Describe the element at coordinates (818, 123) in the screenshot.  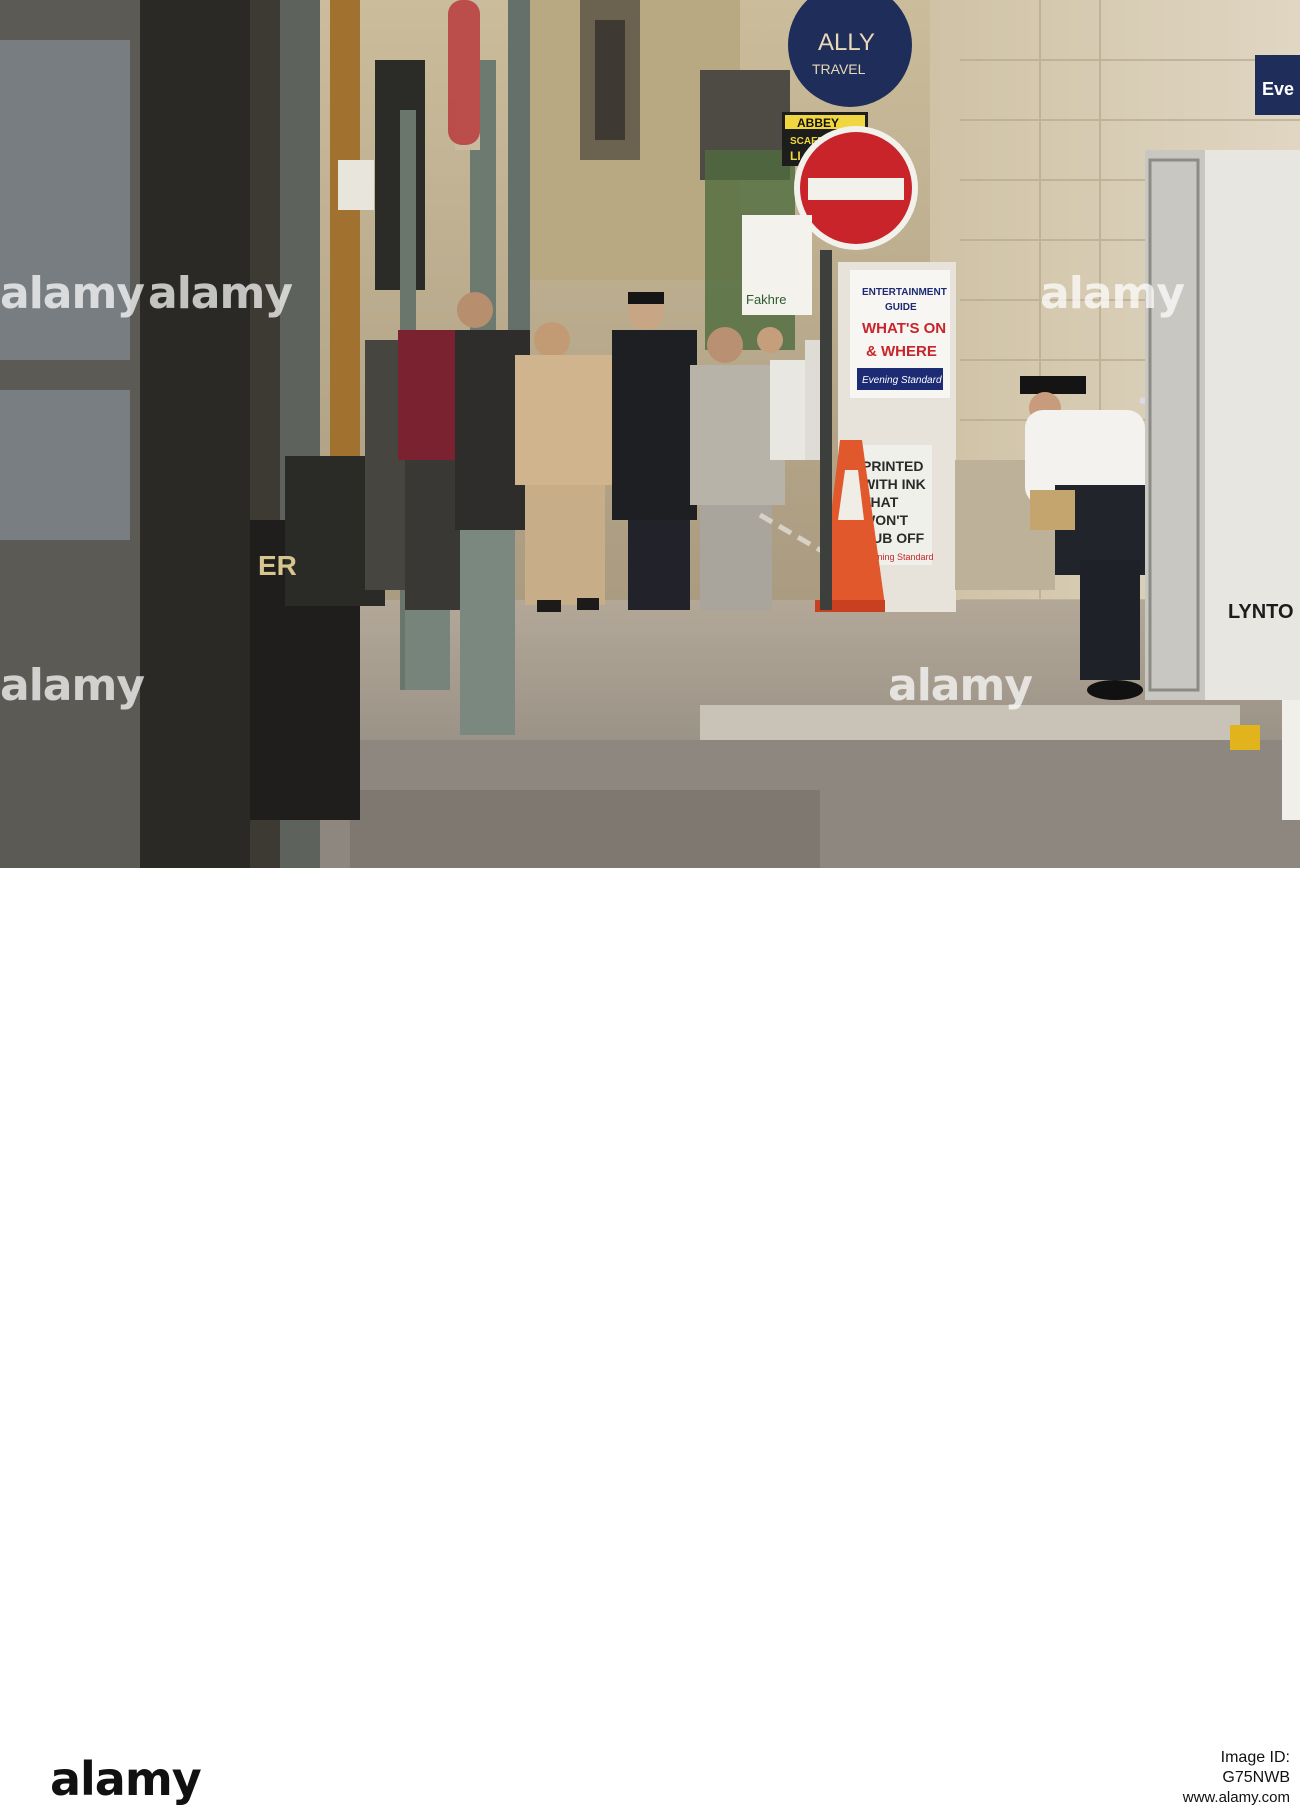
I see `abbey-sign-line: ABBEY` at that location.